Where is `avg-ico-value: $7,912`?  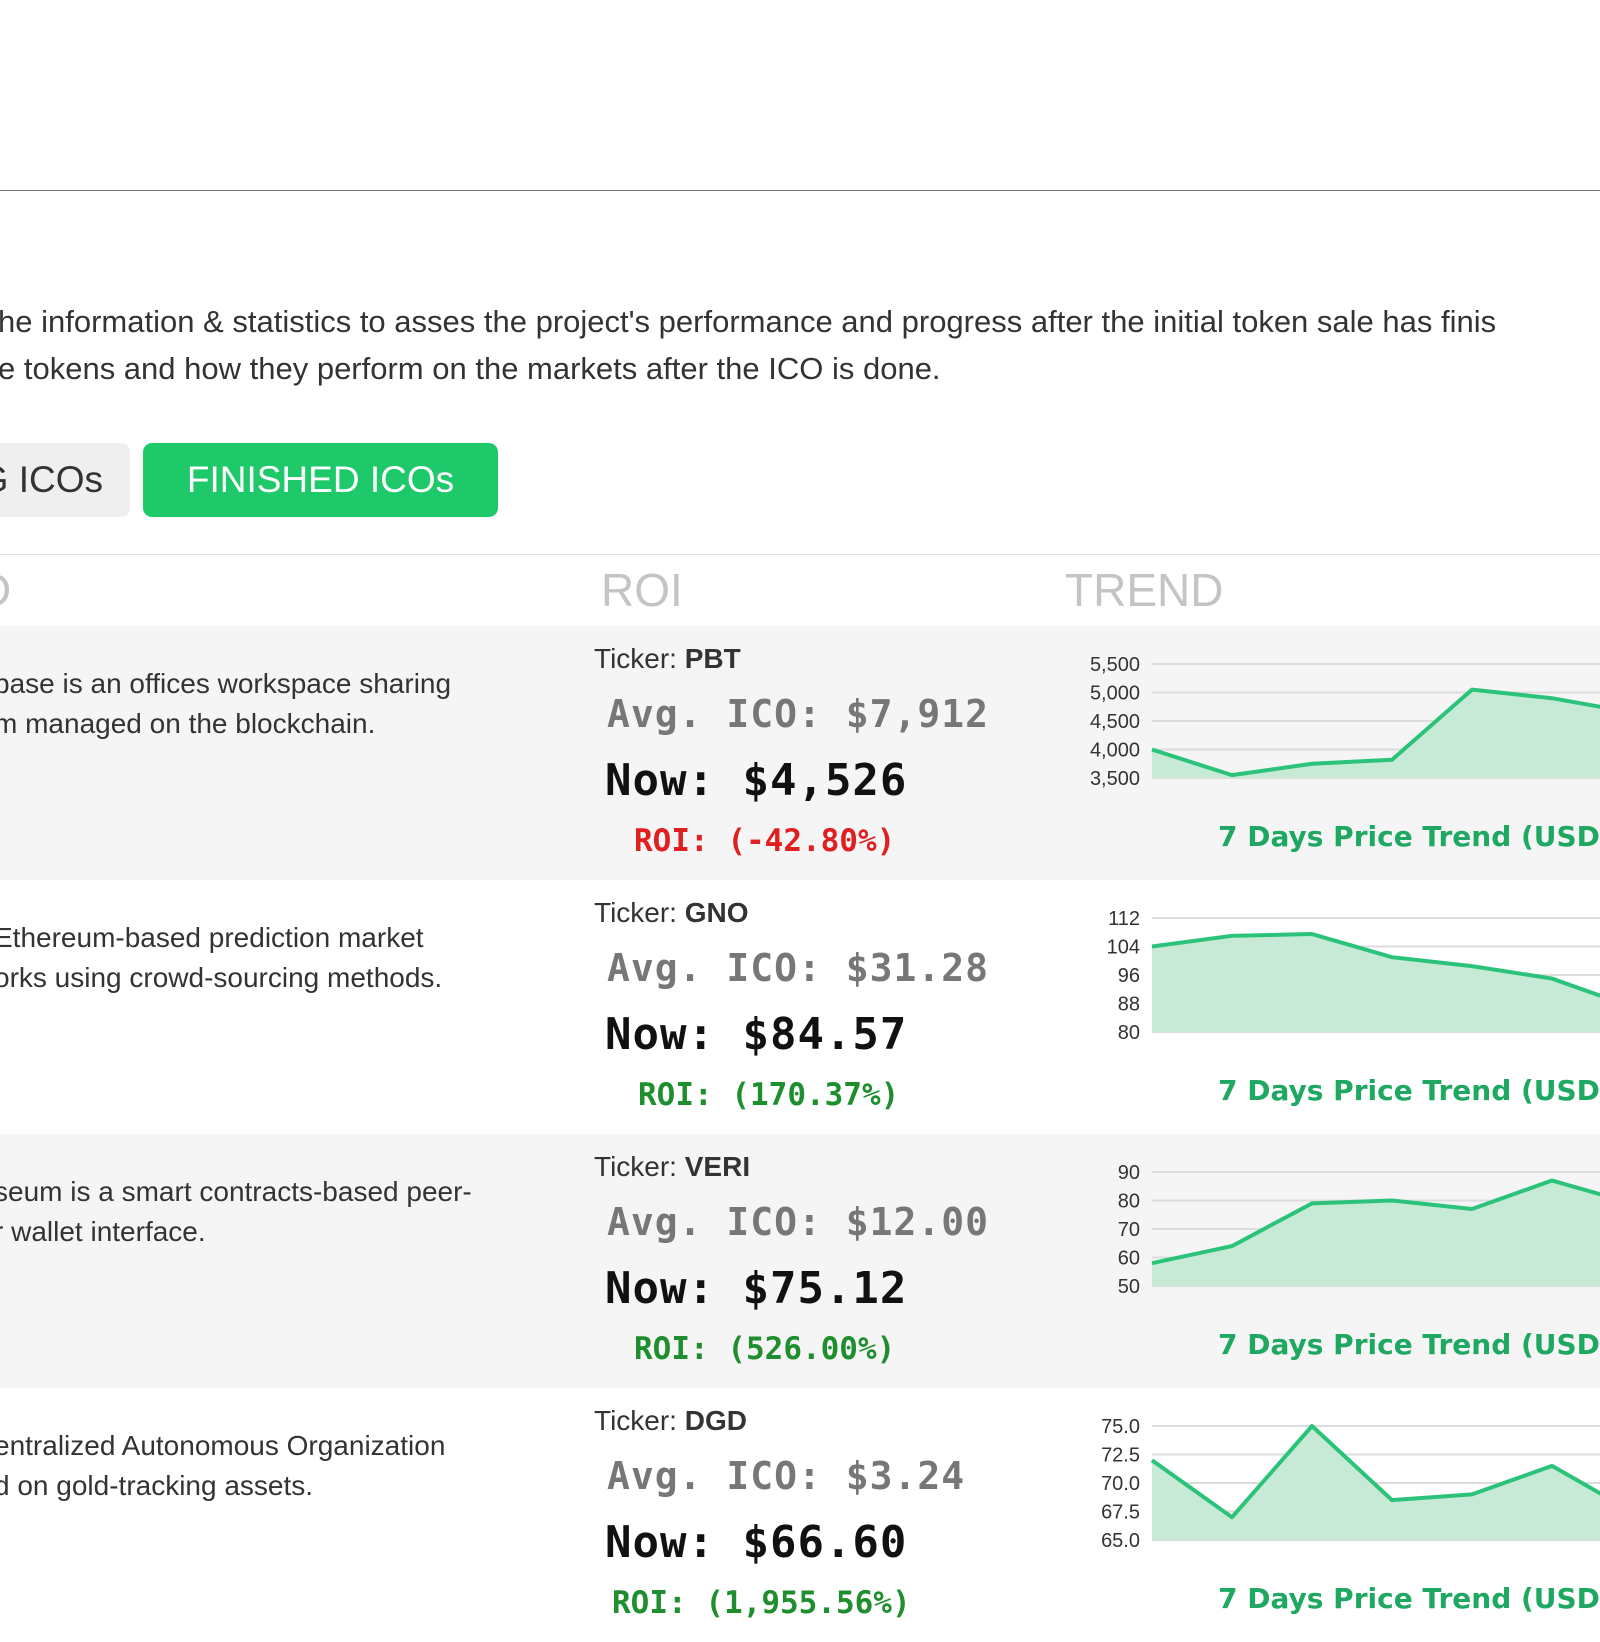
avg-ico-value: $7,912 is located at coordinates (917, 714).